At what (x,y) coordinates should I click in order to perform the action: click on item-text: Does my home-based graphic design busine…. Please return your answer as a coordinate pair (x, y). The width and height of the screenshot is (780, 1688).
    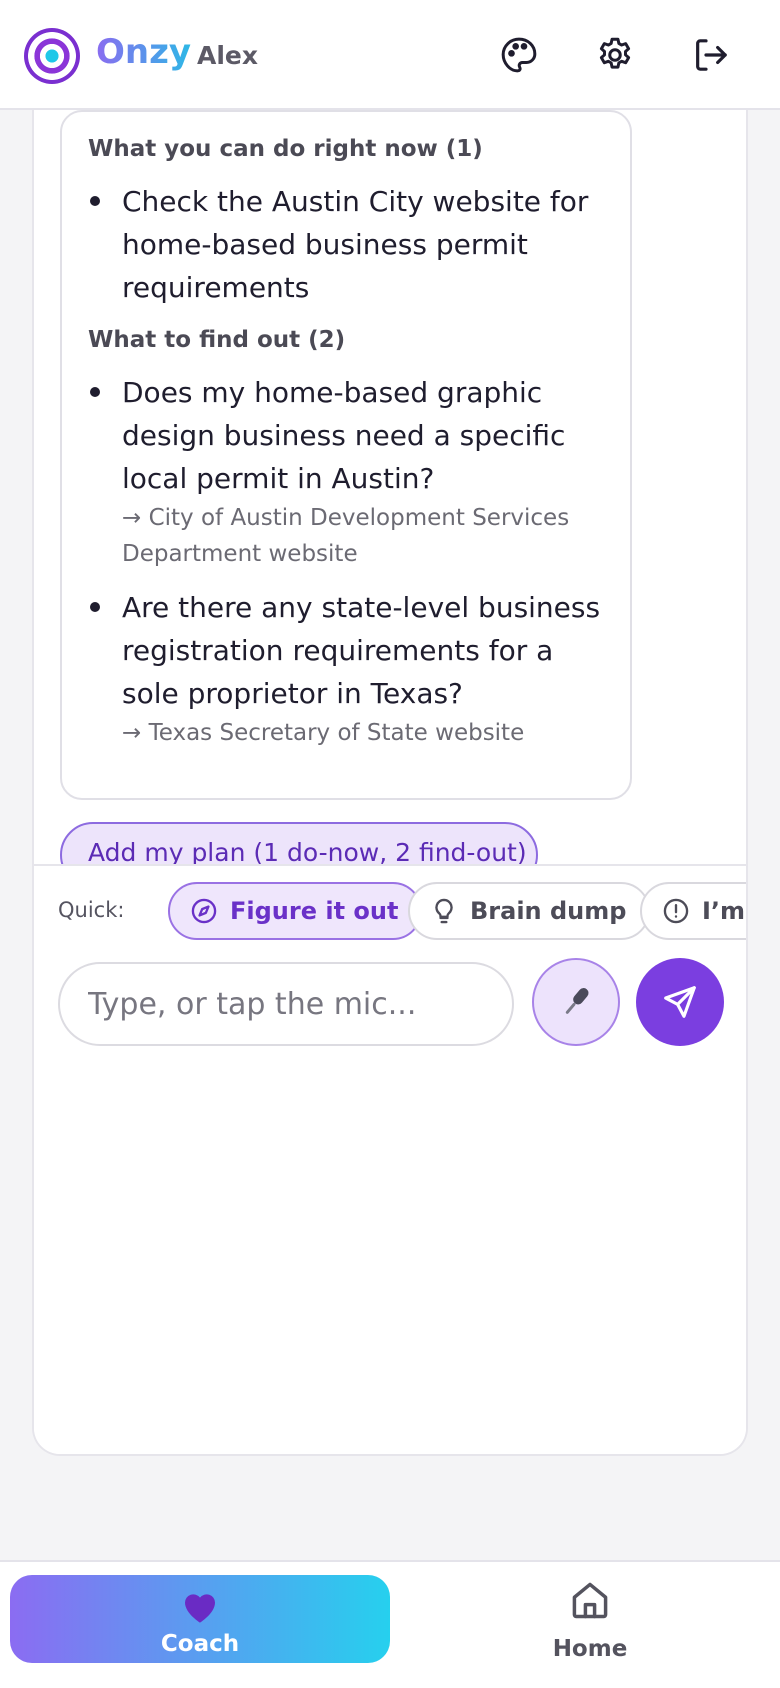
    Looking at the image, I should click on (344, 435).